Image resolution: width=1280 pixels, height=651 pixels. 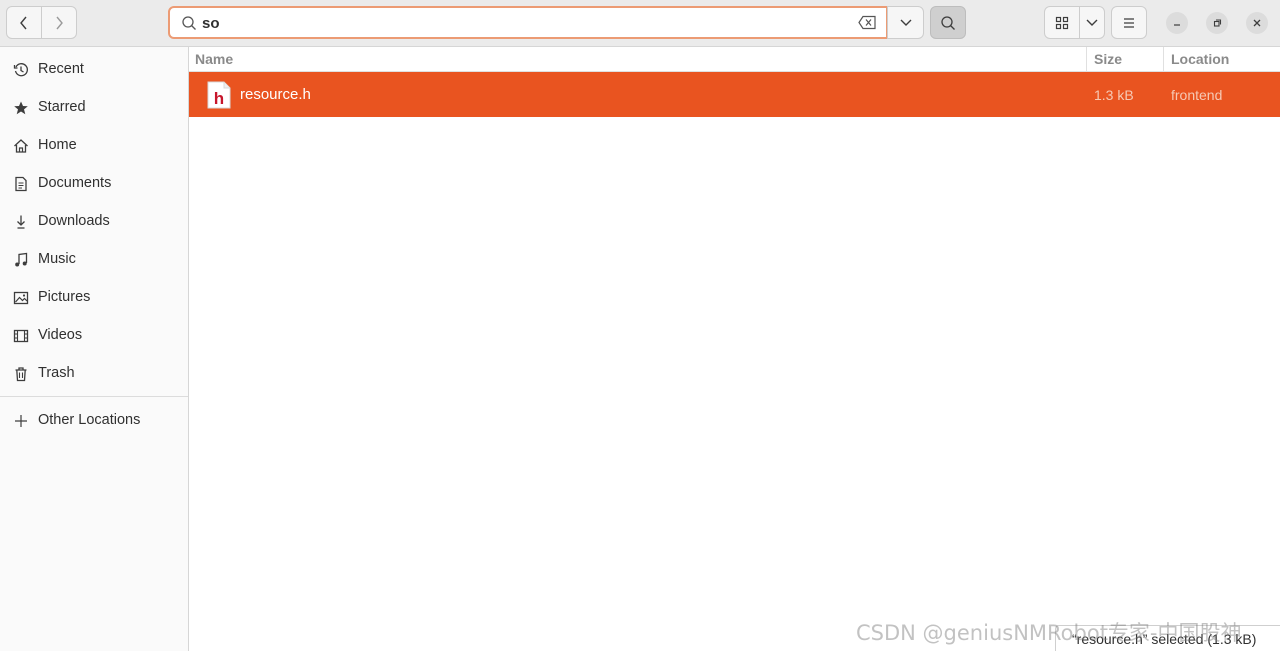 What do you see at coordinates (94, 259) in the screenshot?
I see `sidebar-item-music: Music` at bounding box center [94, 259].